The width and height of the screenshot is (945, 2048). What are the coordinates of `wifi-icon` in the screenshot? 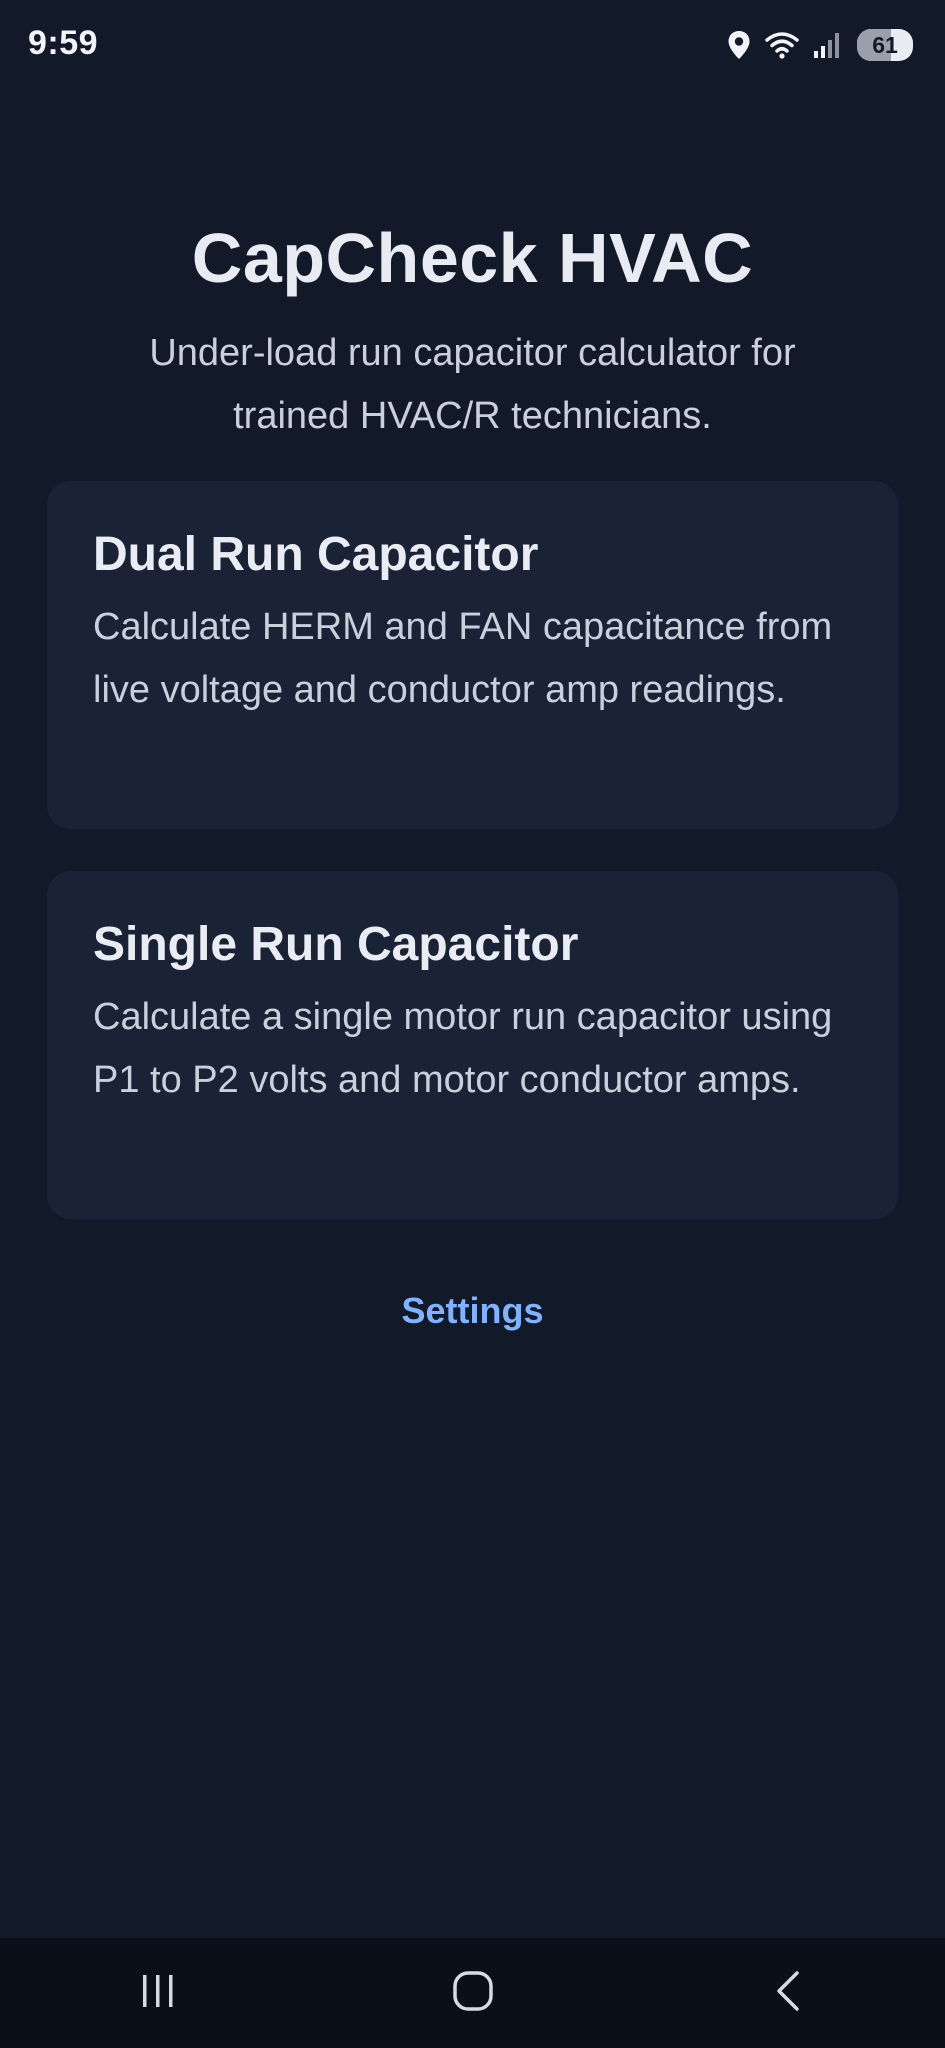 It's located at (782, 45).